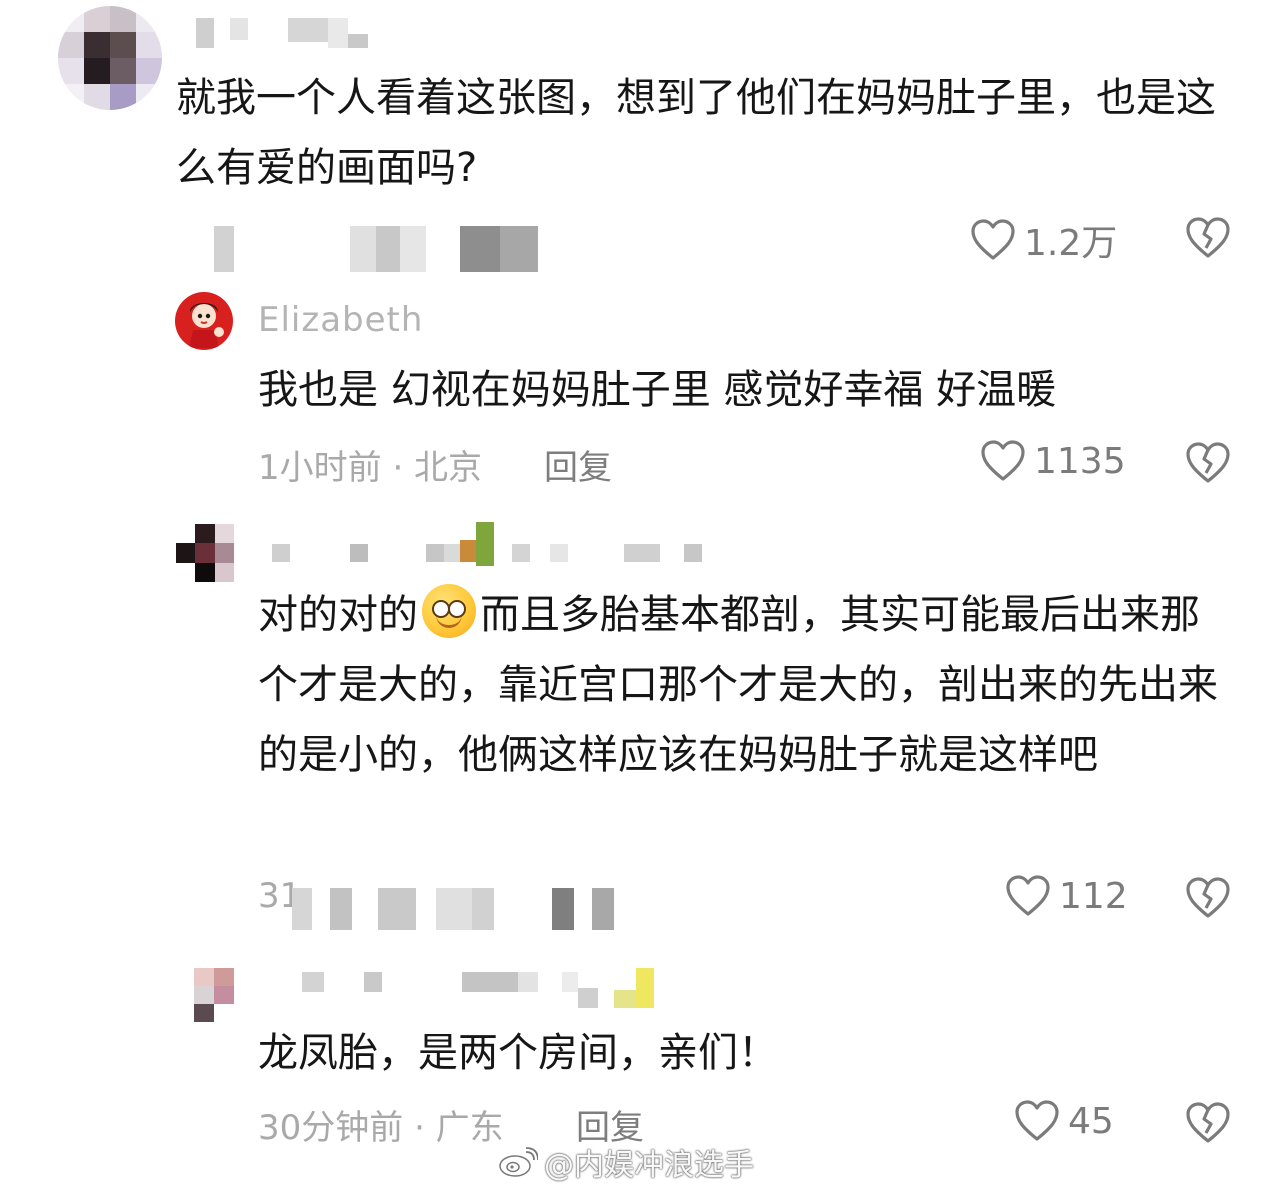 The width and height of the screenshot is (1280, 1192). What do you see at coordinates (649, 1165) in the screenshot?
I see `watermark-text: @内娱冲浪选手` at bounding box center [649, 1165].